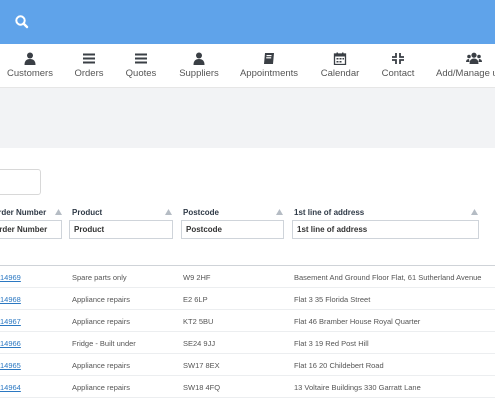 The height and width of the screenshot is (400, 495). What do you see at coordinates (339, 365) in the screenshot?
I see `address-cell: Flat 16 20 Childebert Road` at bounding box center [339, 365].